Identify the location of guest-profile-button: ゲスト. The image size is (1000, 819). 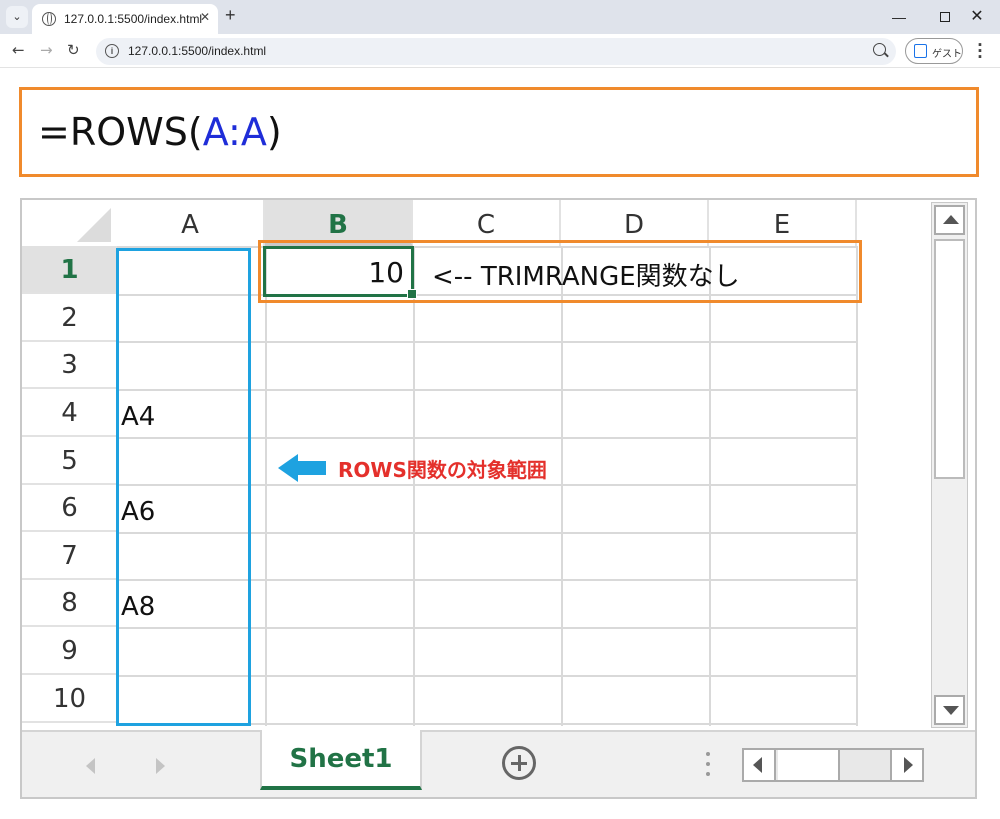
(934, 51).